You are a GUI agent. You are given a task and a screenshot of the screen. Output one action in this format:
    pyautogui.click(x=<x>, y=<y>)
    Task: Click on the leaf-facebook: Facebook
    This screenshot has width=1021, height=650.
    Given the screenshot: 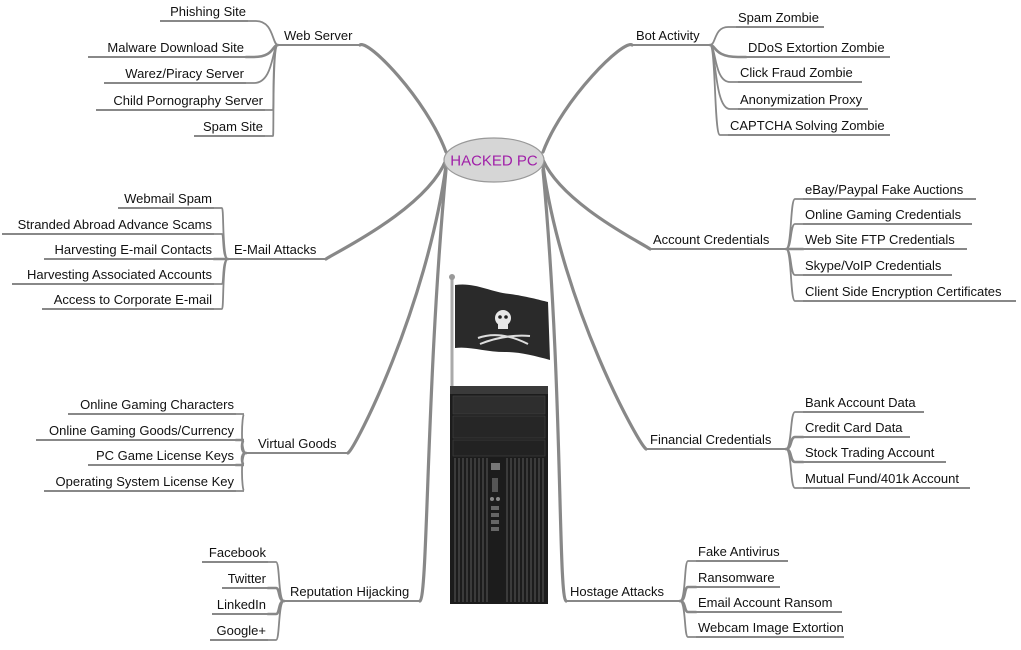 What is the action you would take?
    pyautogui.click(x=235, y=554)
    